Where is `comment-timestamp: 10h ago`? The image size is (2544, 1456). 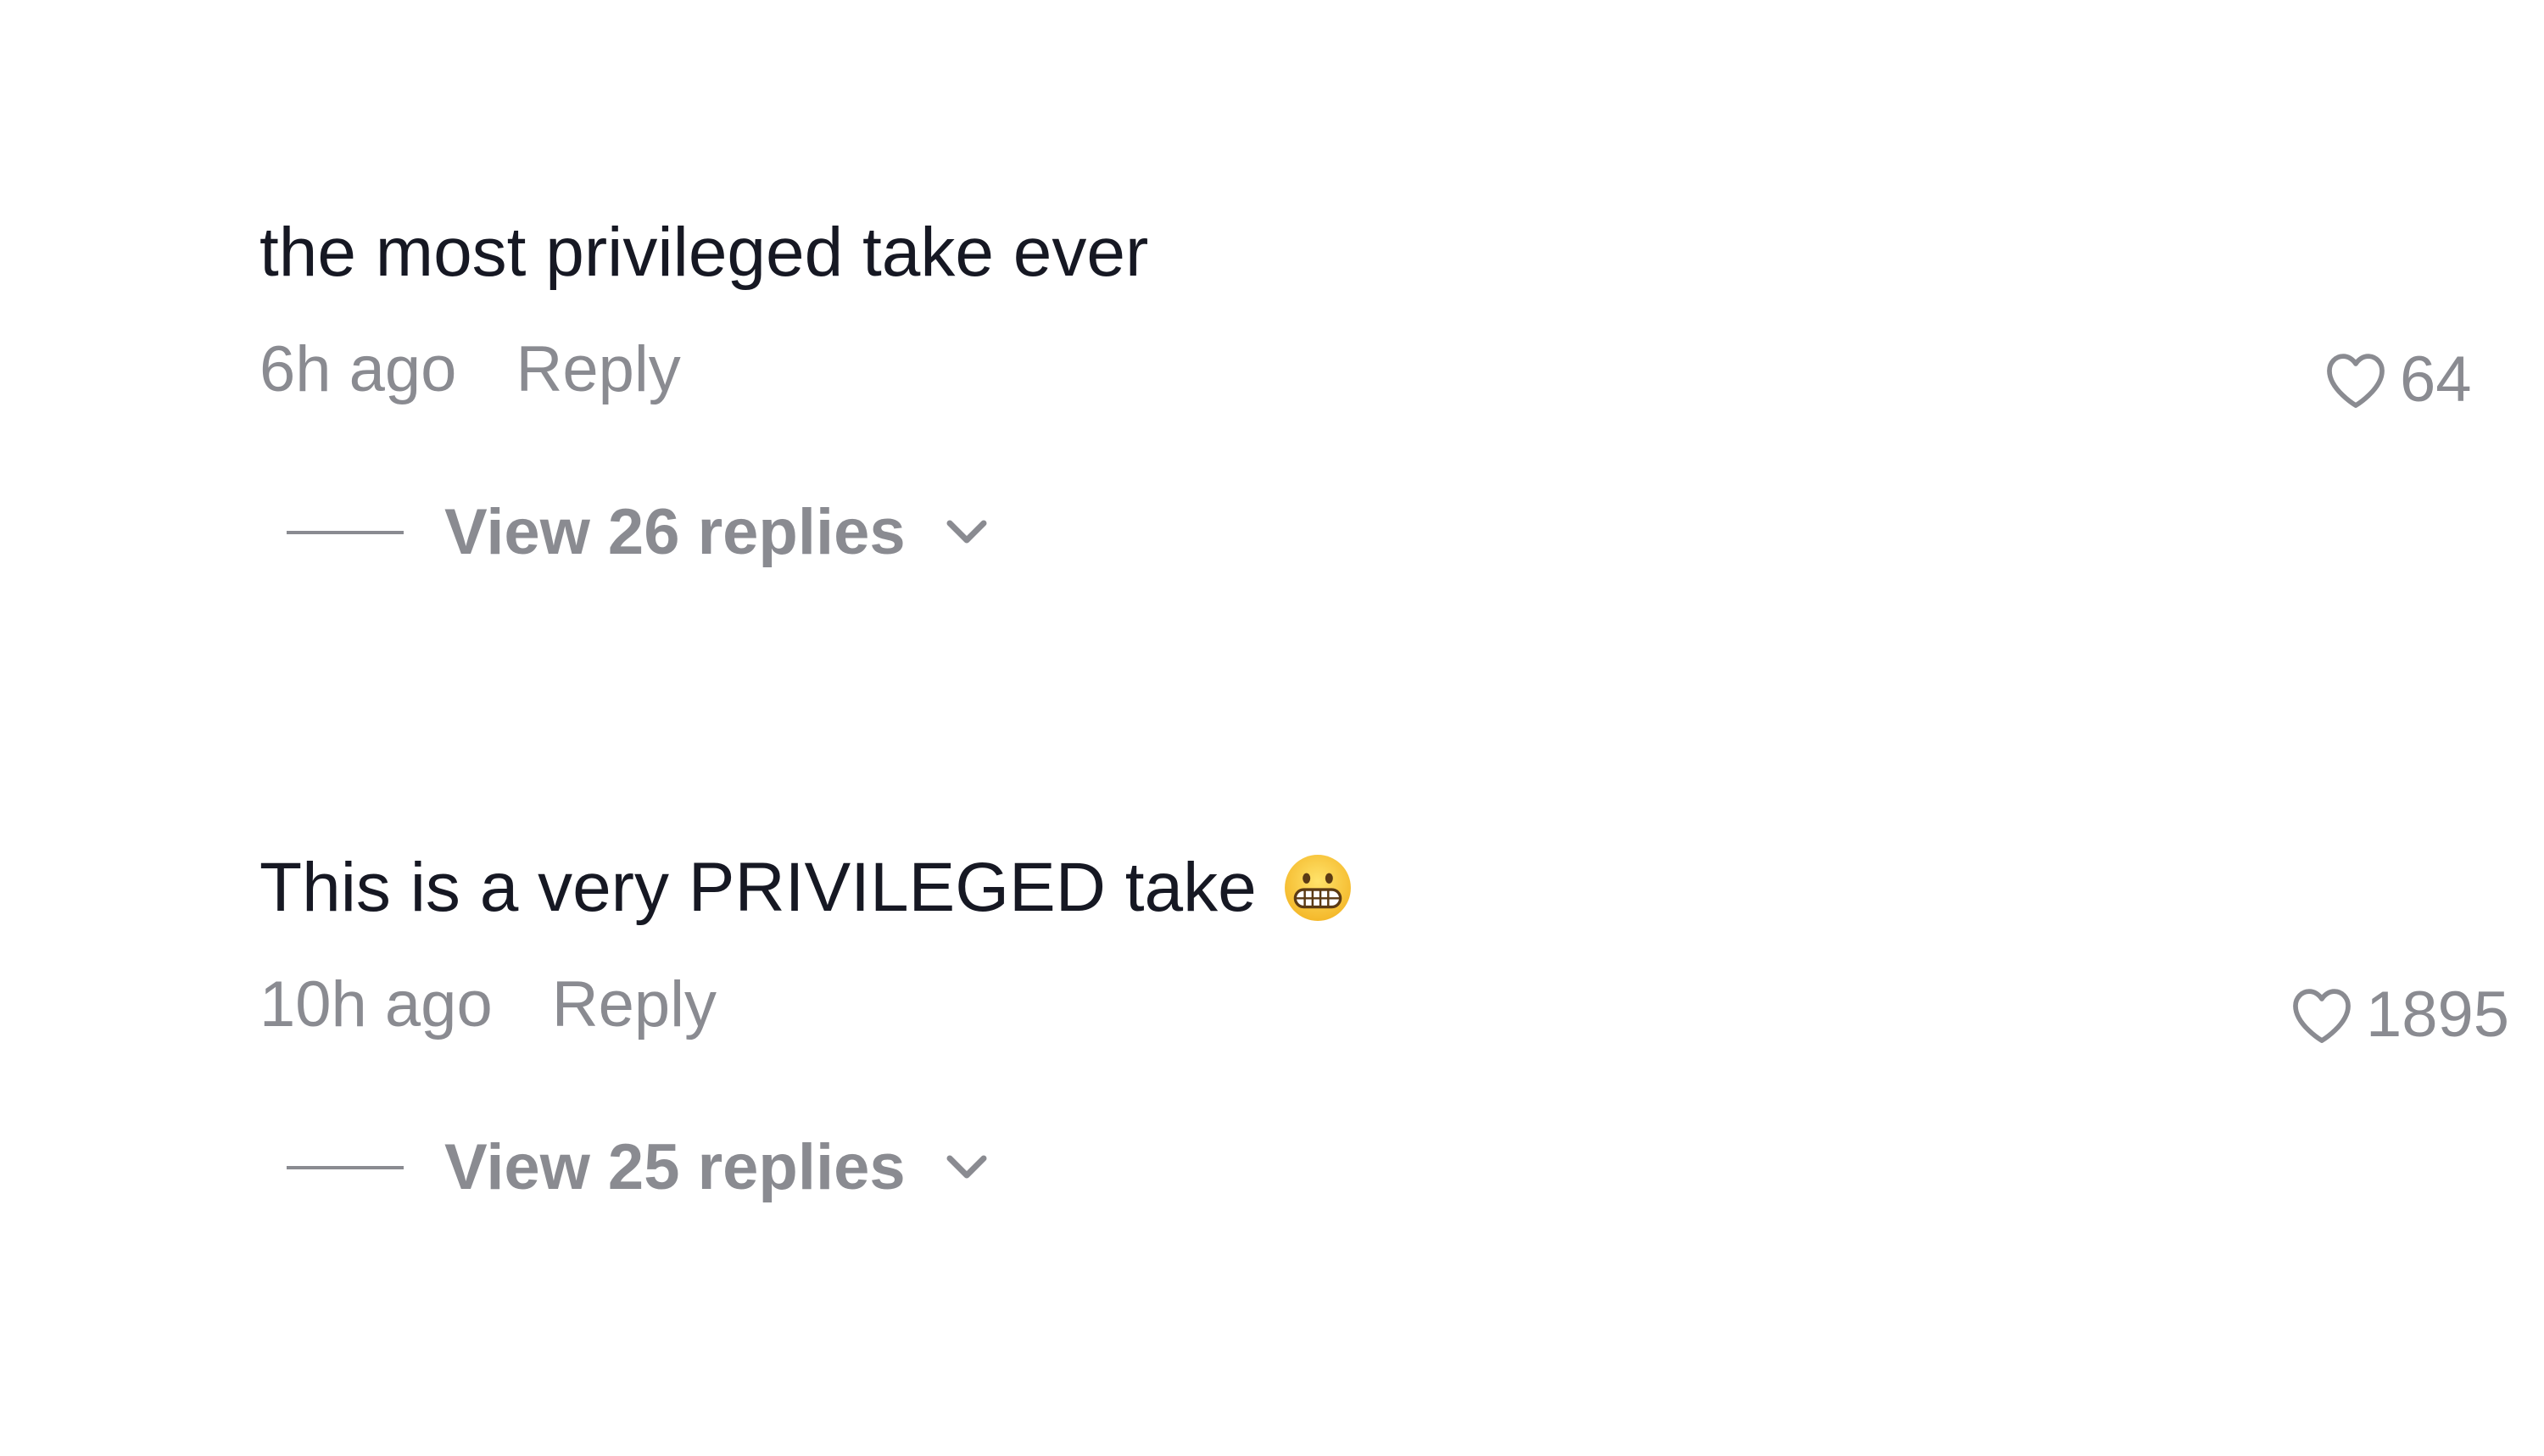 comment-timestamp: 10h ago is located at coordinates (376, 1004).